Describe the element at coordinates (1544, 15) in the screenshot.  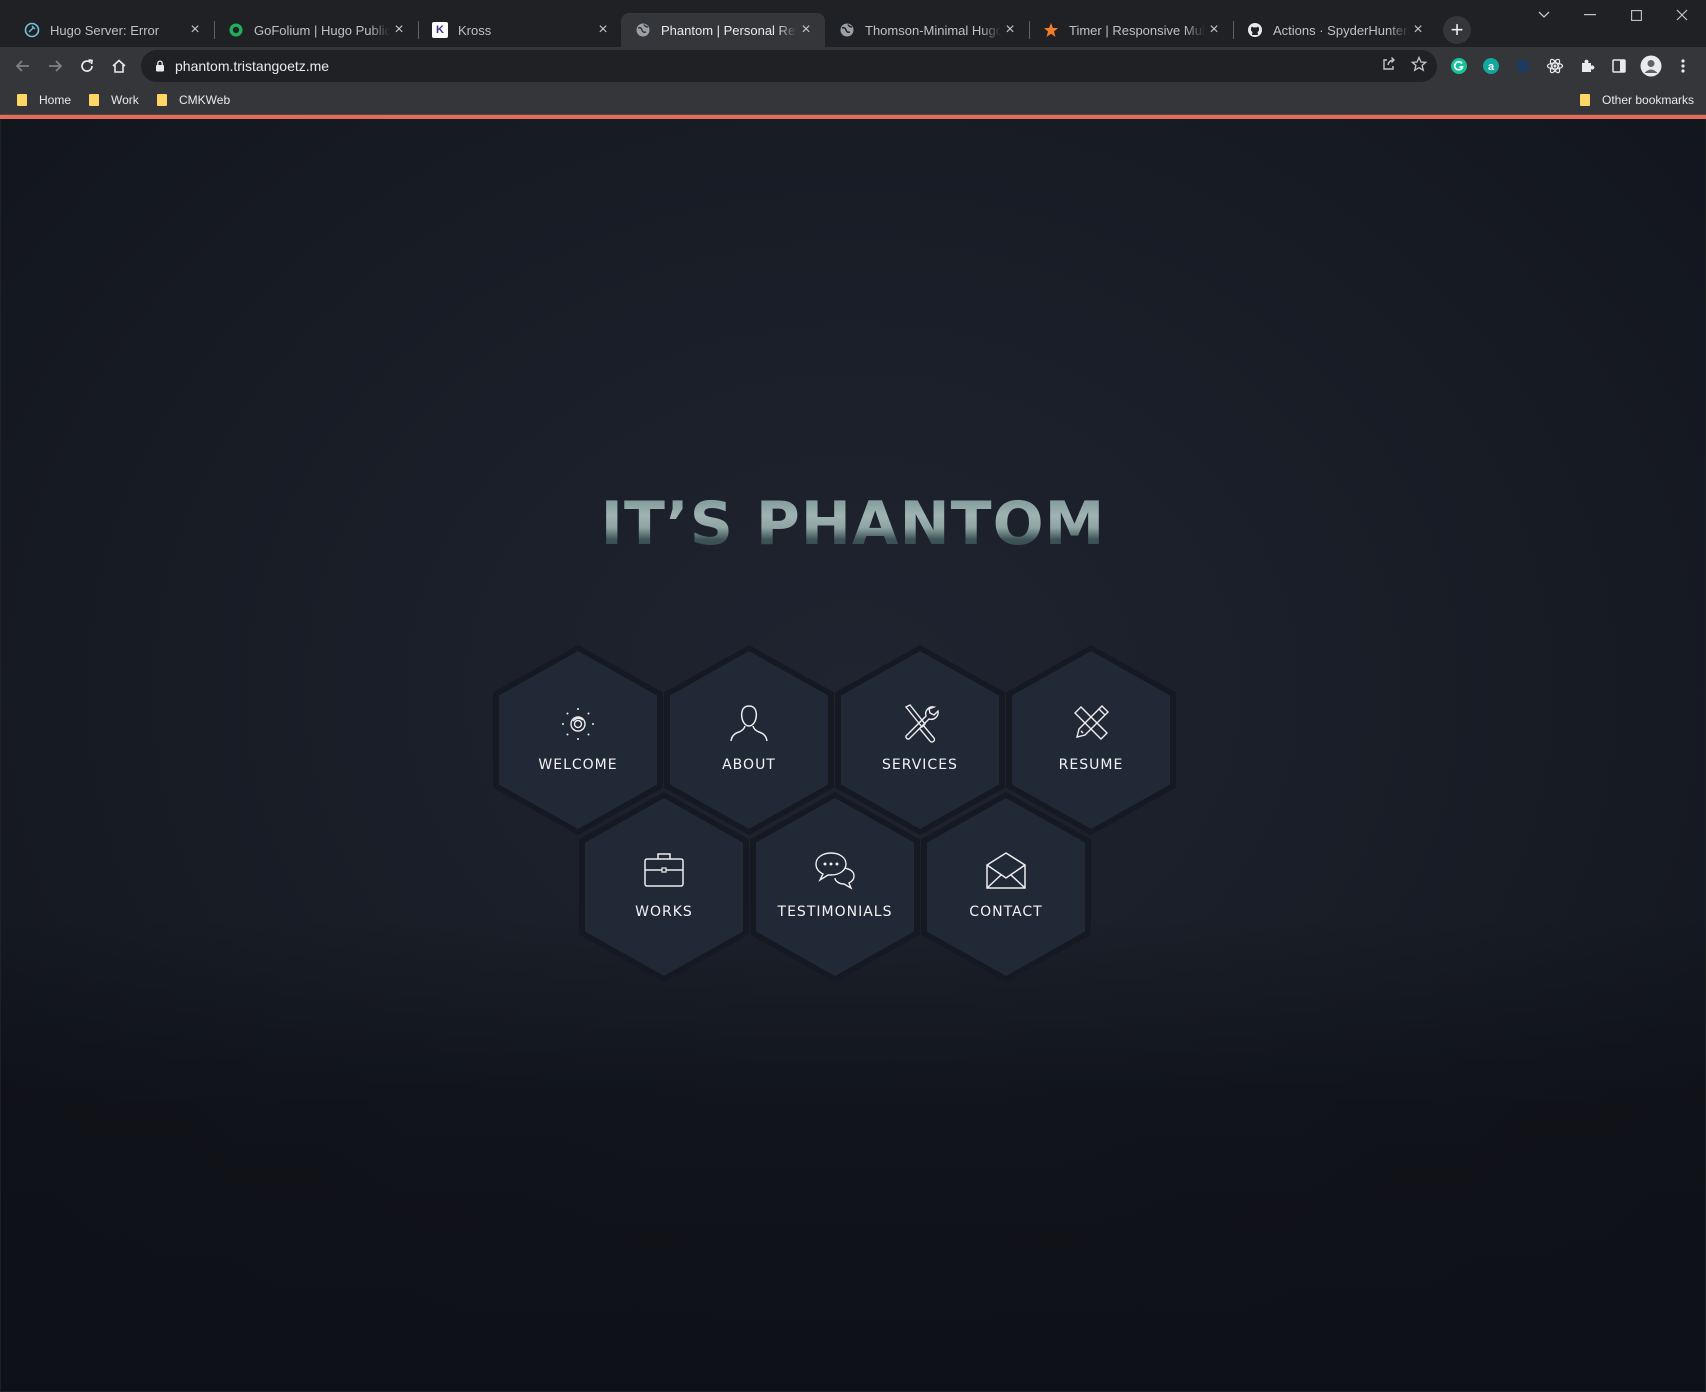
I see `tab-search-icon` at that location.